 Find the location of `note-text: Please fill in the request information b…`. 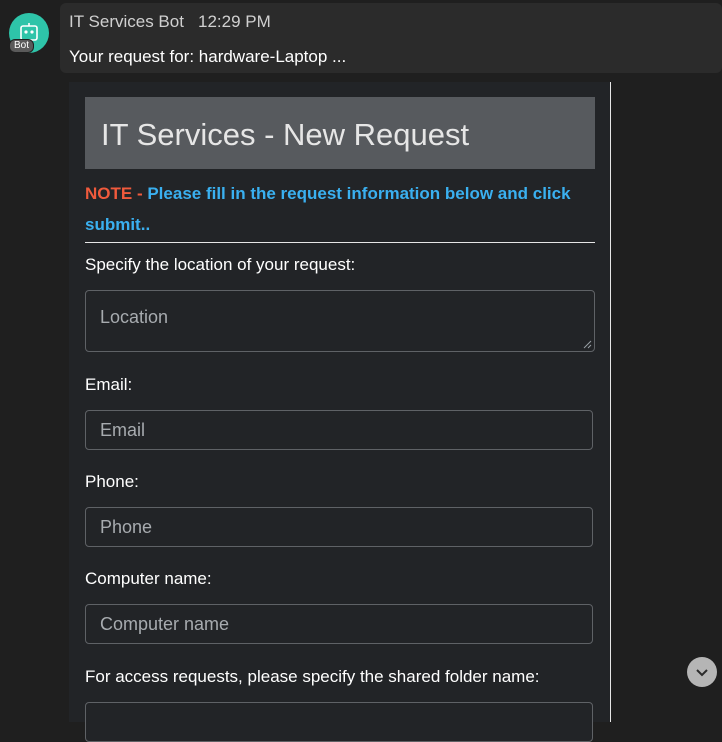

note-text: Please fill in the request information b… is located at coordinates (328, 209).